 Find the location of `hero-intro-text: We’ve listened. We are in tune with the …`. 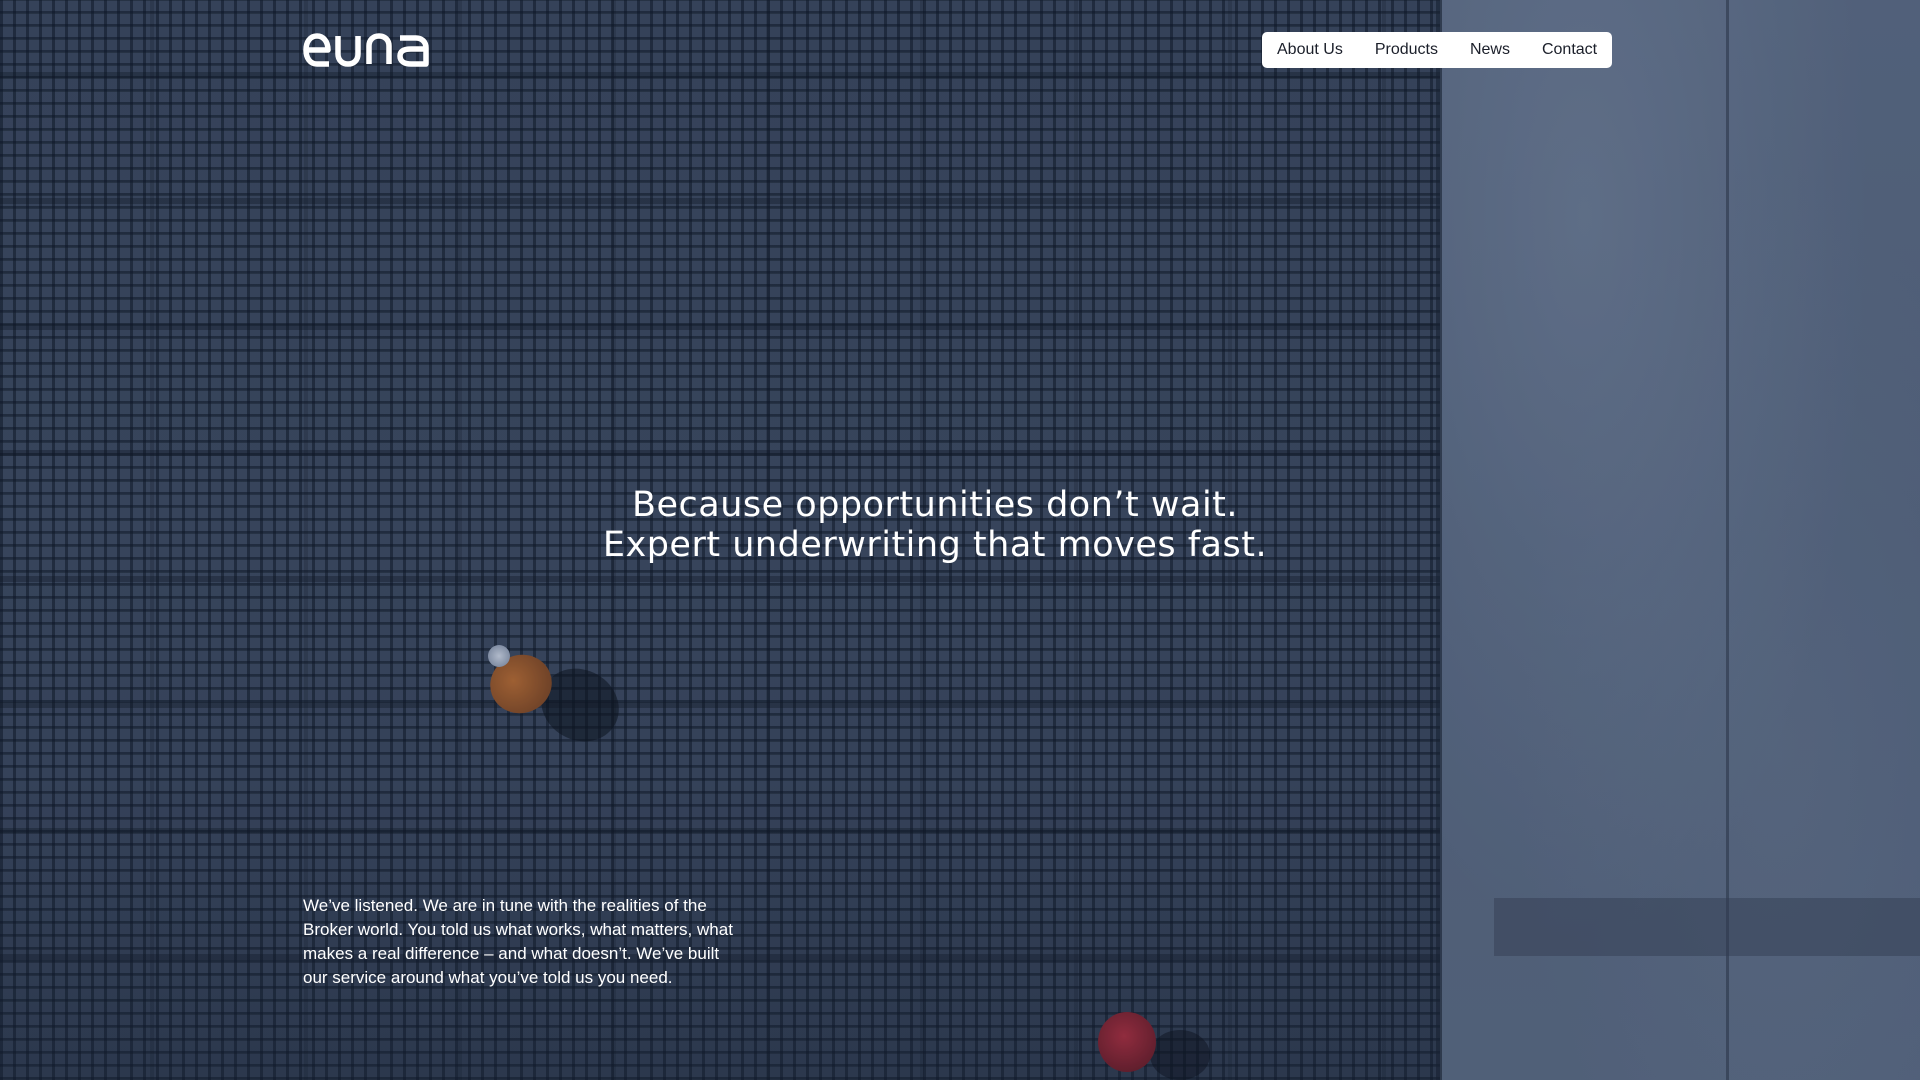

hero-intro-text: We’ve listened. We are in tune with the … is located at coordinates (518, 941).